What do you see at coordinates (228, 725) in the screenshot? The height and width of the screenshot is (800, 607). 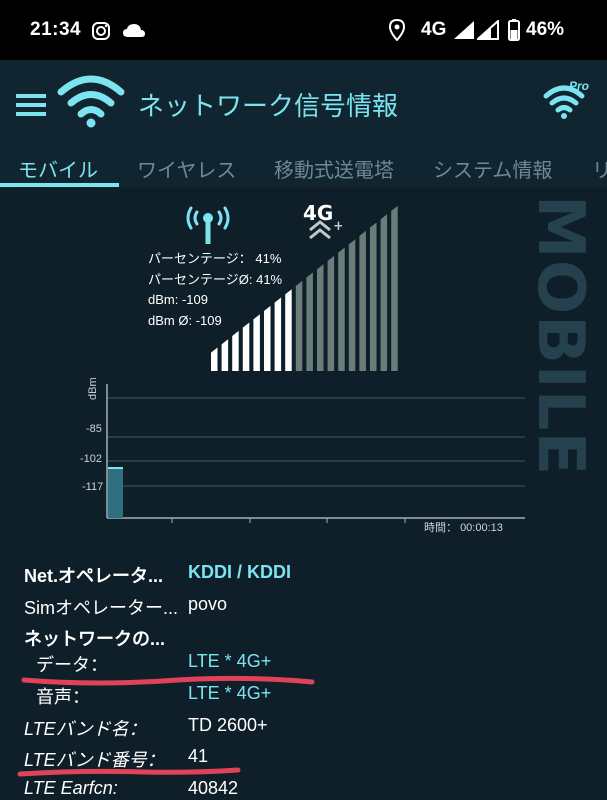 I see `band-name-value: TD 2600+` at bounding box center [228, 725].